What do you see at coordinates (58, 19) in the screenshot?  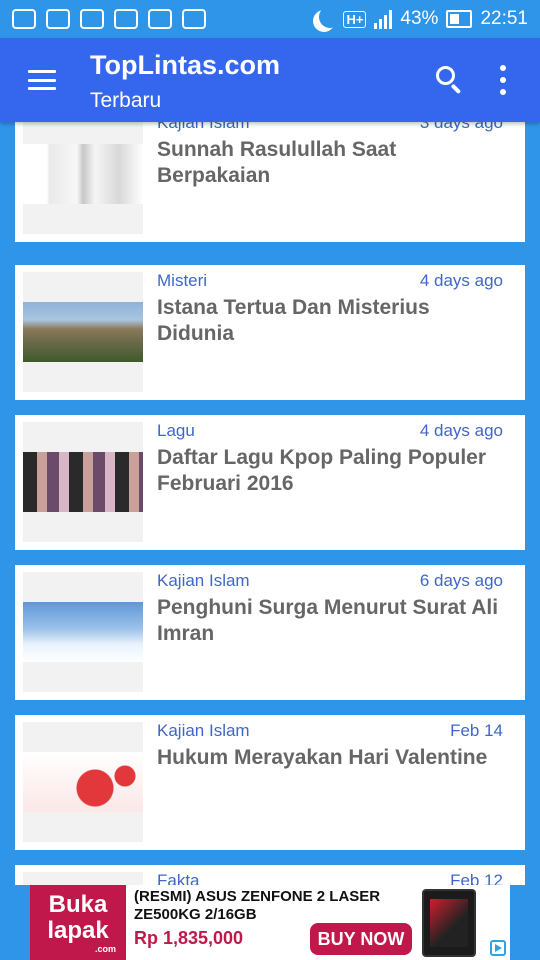 I see `gallery-icon` at bounding box center [58, 19].